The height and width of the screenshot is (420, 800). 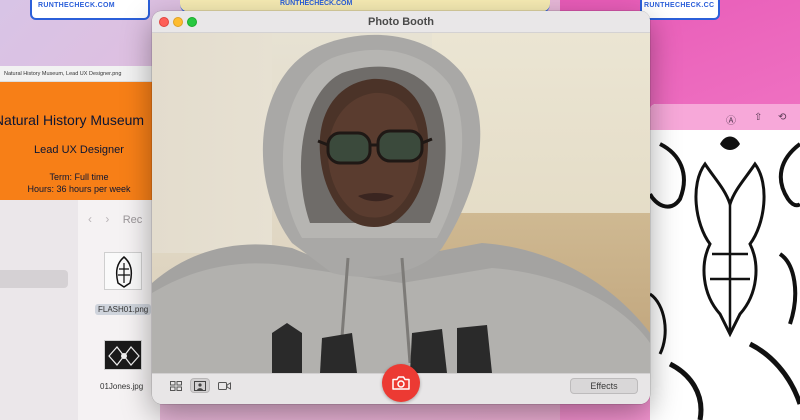 What do you see at coordinates (120, 219) in the screenshot?
I see `finder-navigation: ‹ › Rec` at bounding box center [120, 219].